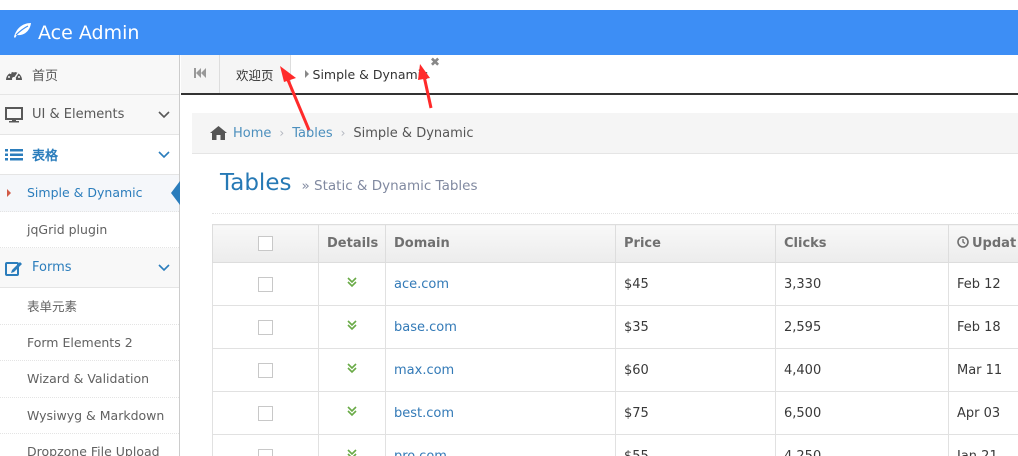 This screenshot has width=1018, height=456. What do you see at coordinates (500, 445) in the screenshot?
I see `row-domain-cell: pro.com` at bounding box center [500, 445].